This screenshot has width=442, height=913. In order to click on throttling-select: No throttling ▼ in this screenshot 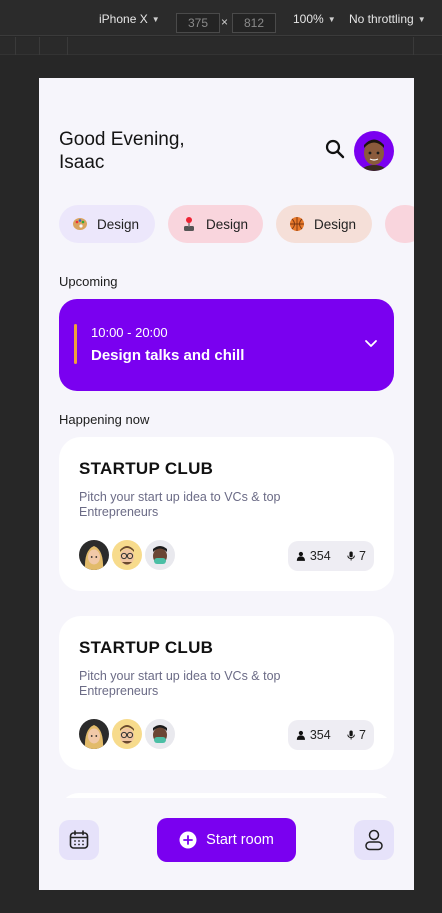, I will do `click(387, 19)`.